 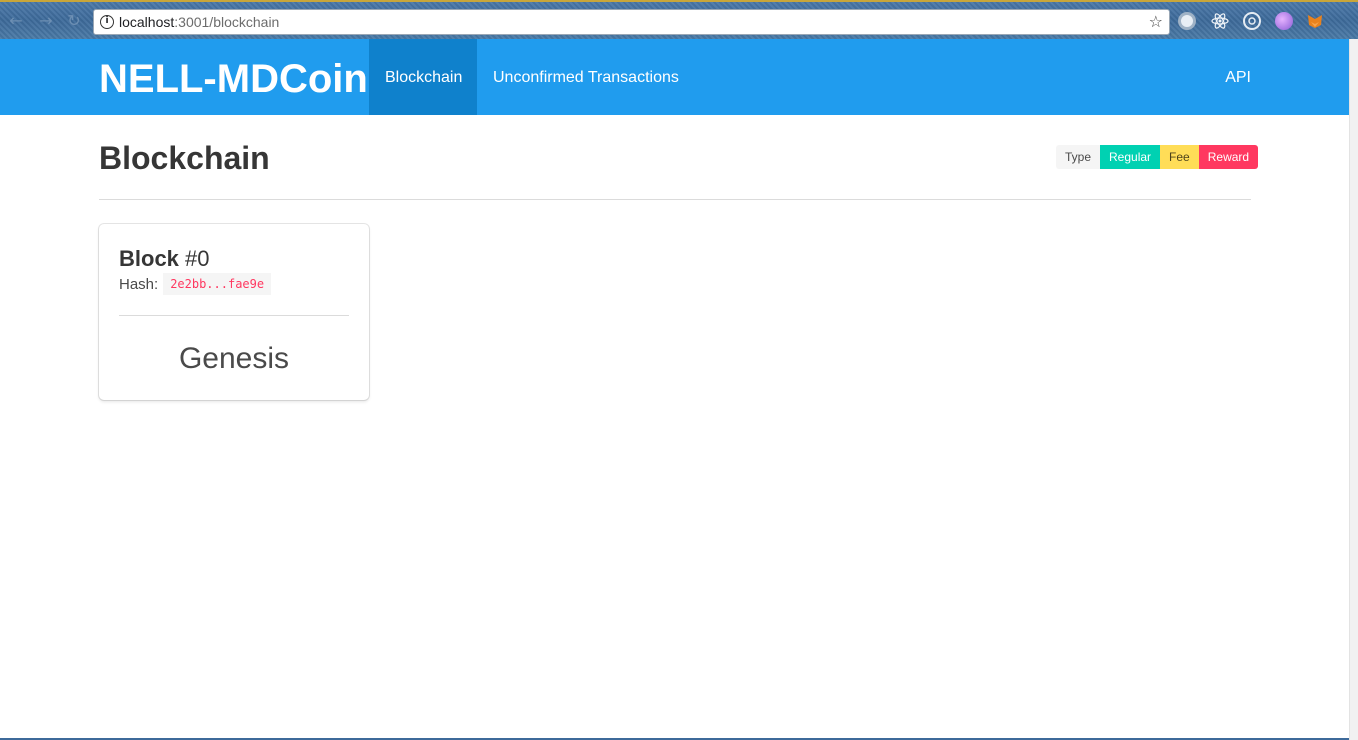 I want to click on url-path: :3001/blockchain, so click(x=227, y=22).